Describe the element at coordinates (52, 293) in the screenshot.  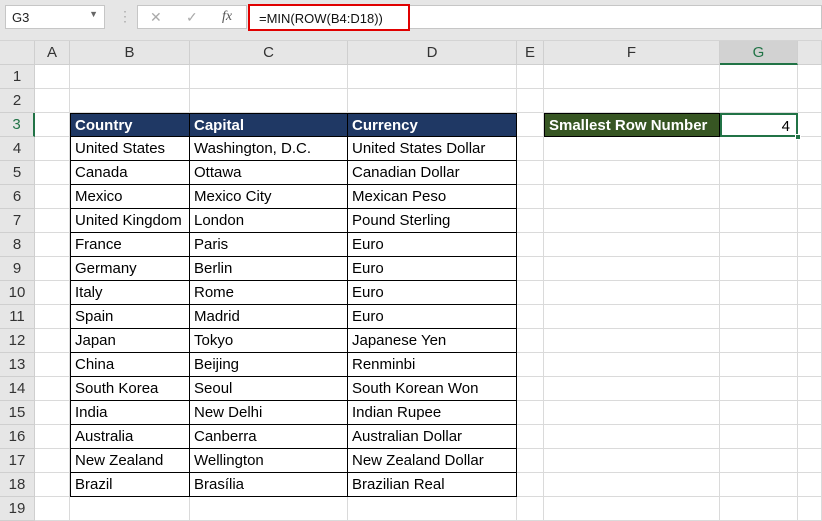
I see `cell-A10` at that location.